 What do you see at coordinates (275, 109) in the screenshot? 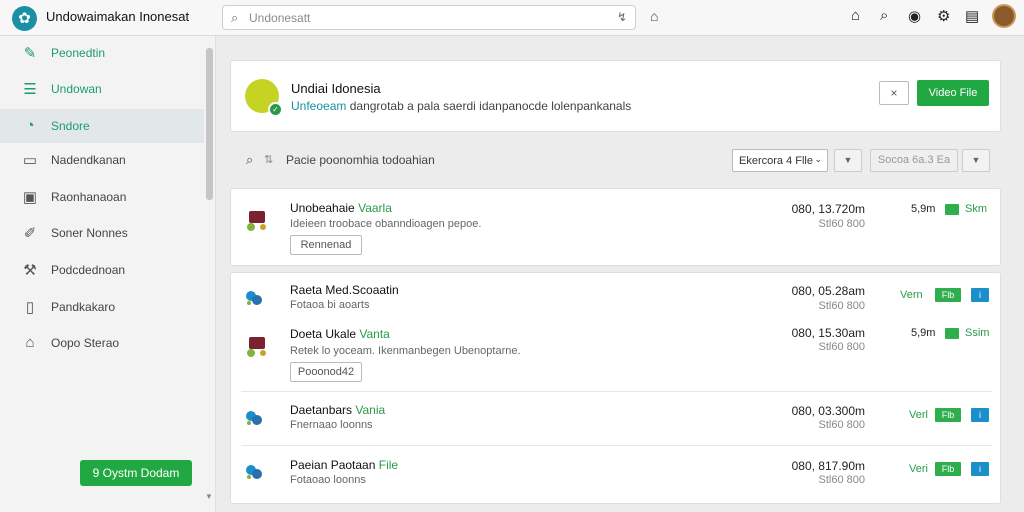
I see `verified-badge-icon: ✓` at bounding box center [275, 109].